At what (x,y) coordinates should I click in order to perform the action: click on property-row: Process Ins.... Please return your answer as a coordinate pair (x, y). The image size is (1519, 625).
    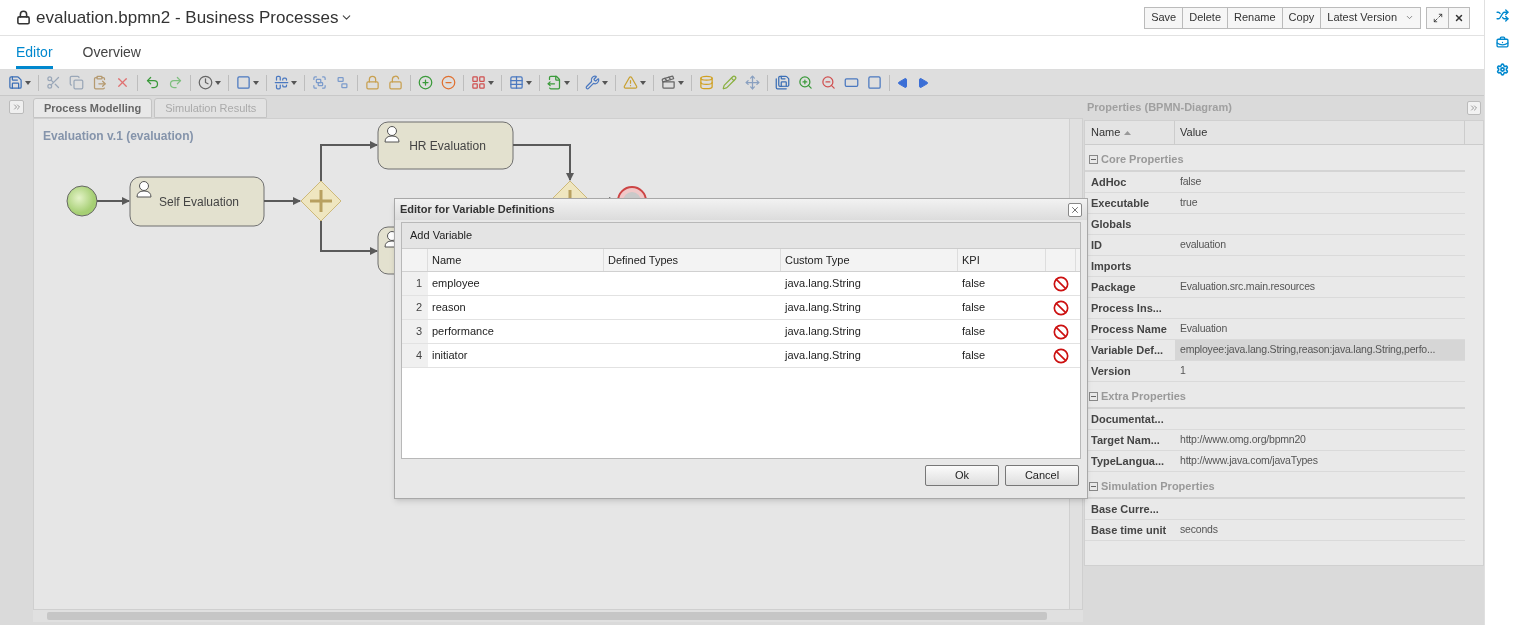
    Looking at the image, I should click on (1275, 308).